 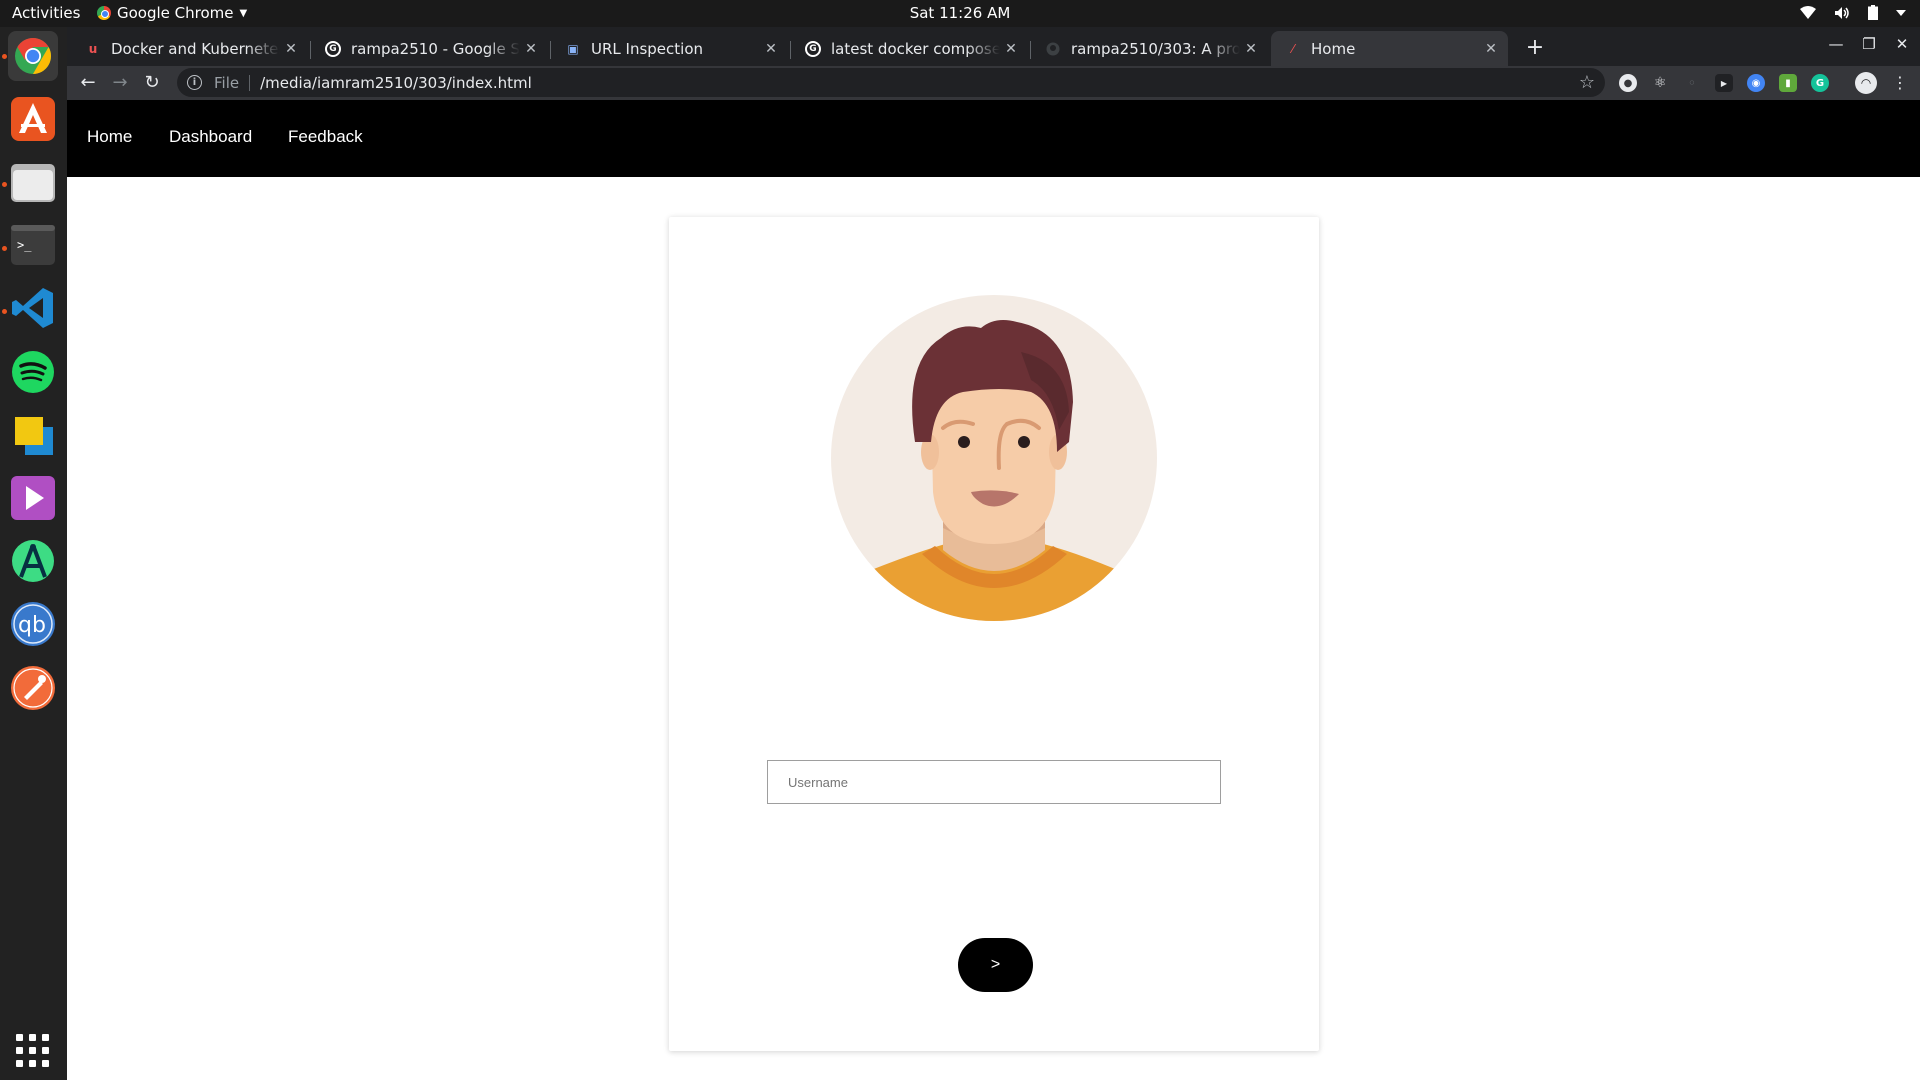 I want to click on terminal-icon: >_, so click(x=33, y=245).